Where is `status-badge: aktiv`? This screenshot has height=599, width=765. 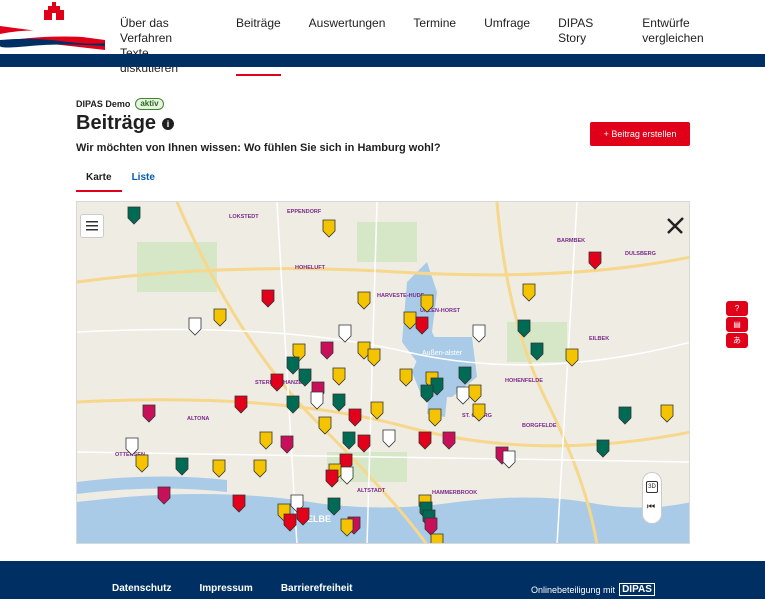
status-badge: aktiv is located at coordinates (149, 104).